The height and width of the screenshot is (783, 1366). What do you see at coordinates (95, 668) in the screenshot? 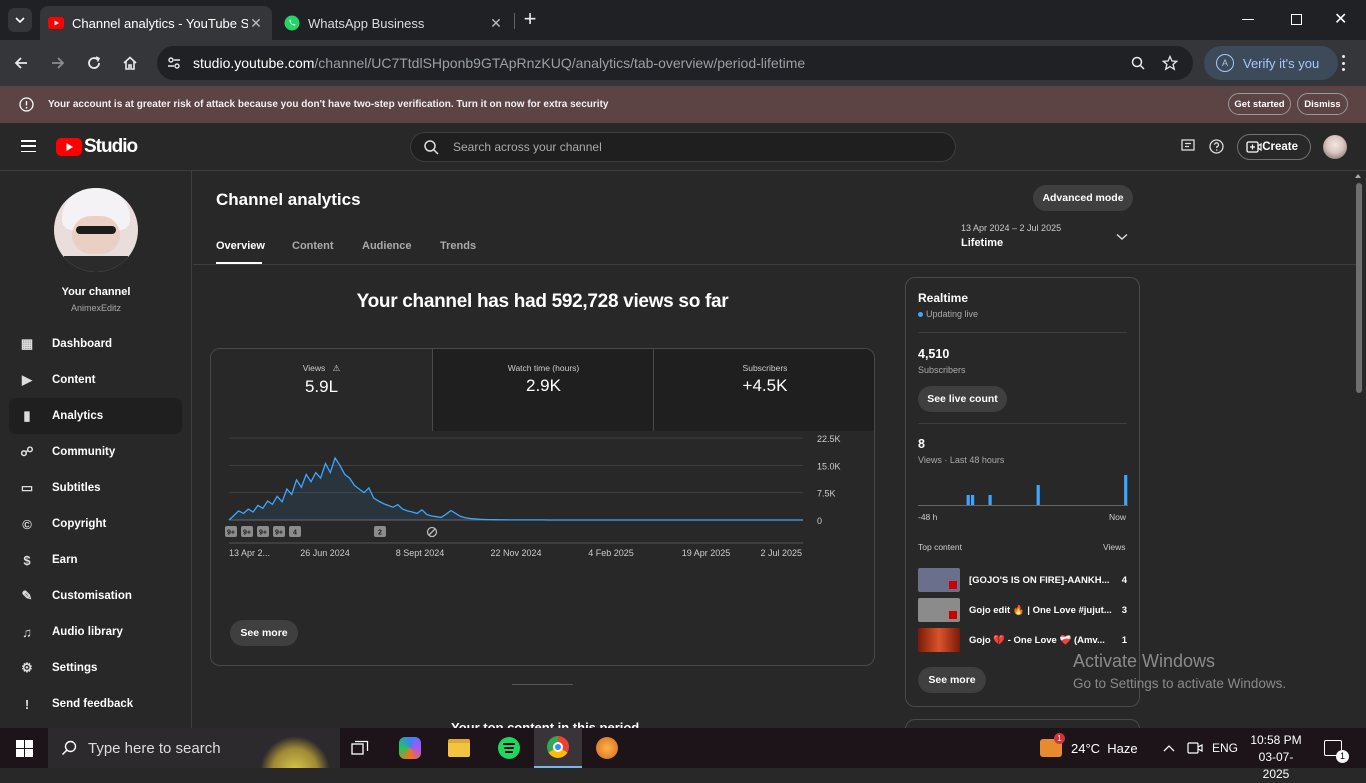
I see `sidebar-item-settings: ⚙ Settings` at bounding box center [95, 668].